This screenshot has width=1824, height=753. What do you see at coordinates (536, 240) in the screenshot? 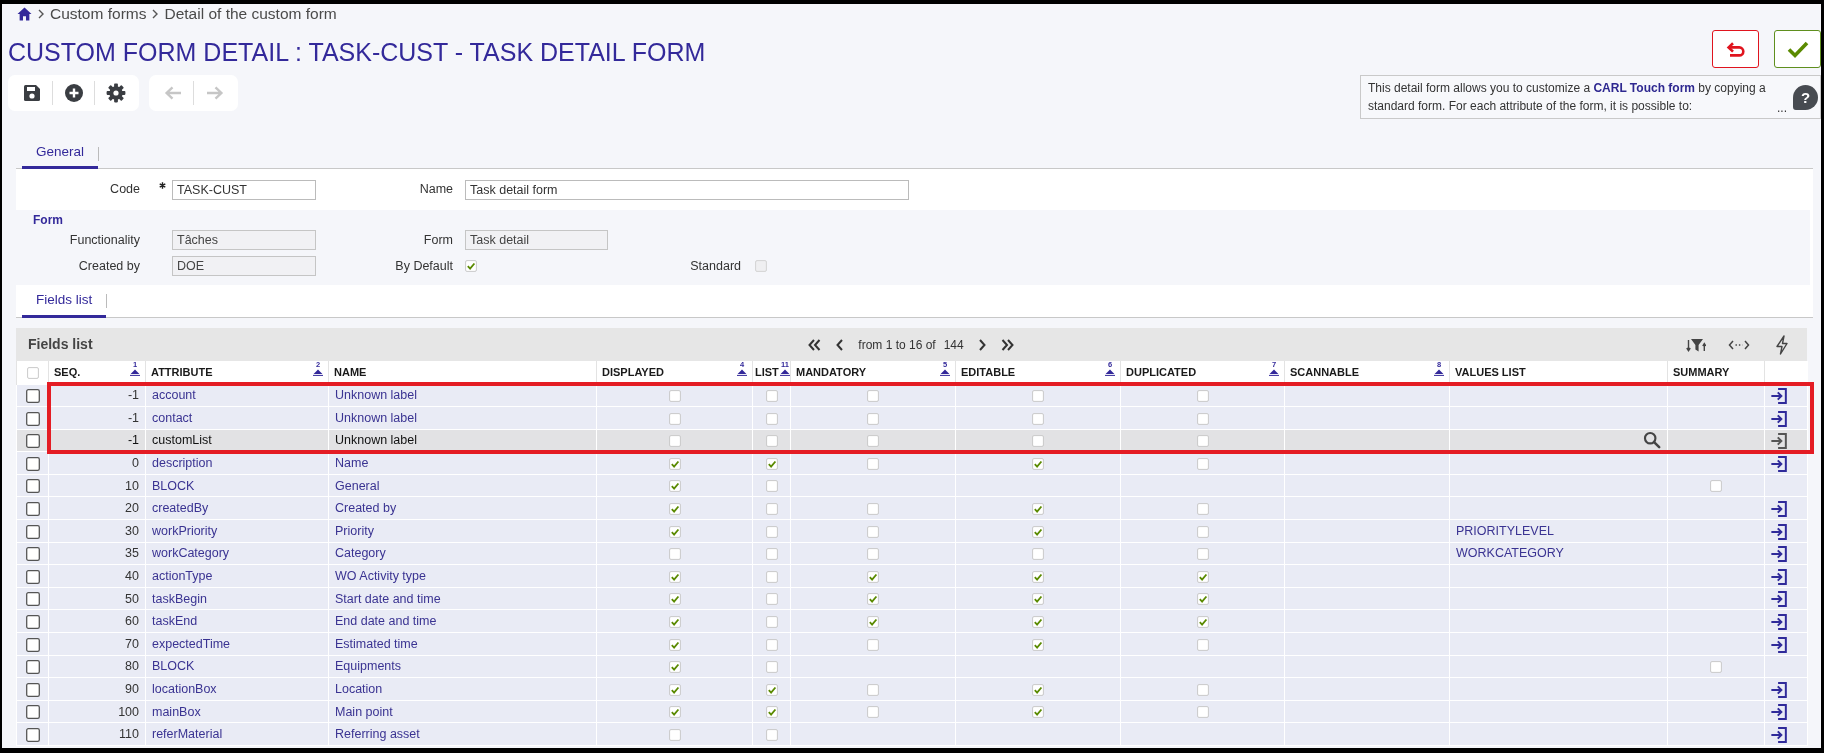
I see `text-field: Task detail` at bounding box center [536, 240].